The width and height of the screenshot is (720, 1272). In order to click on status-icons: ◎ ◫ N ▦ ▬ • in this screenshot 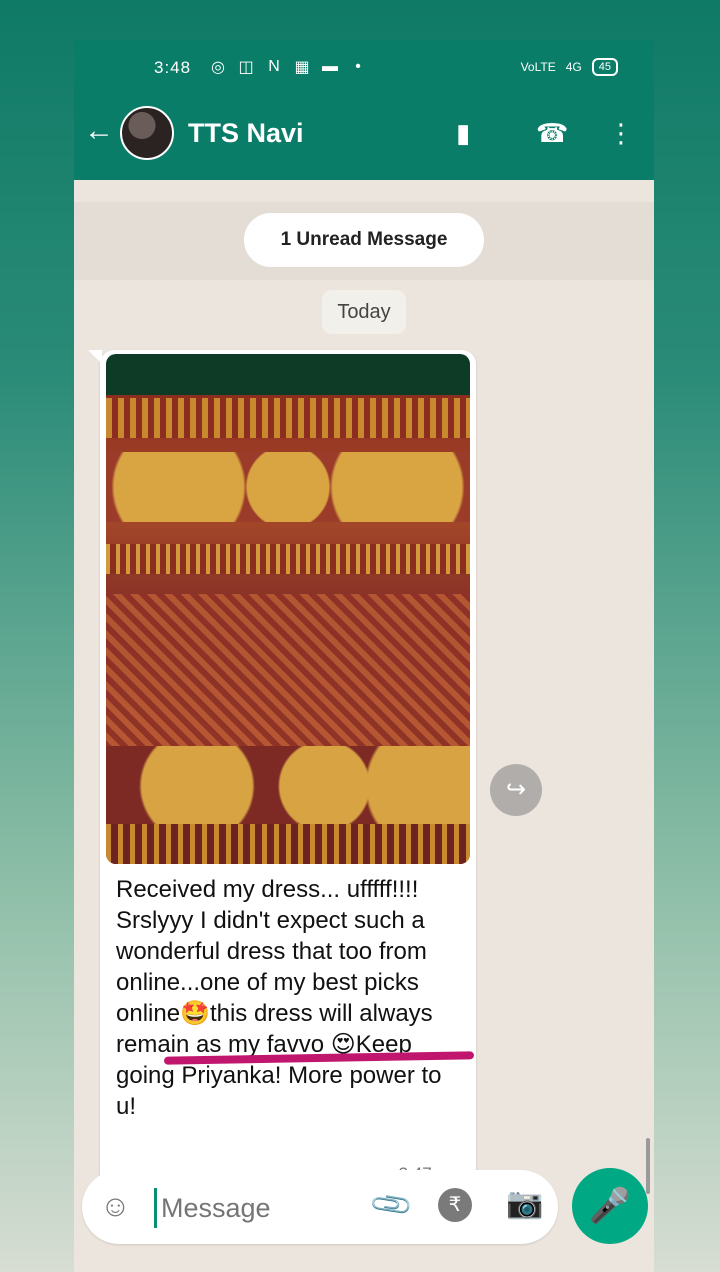, I will do `click(288, 67)`.